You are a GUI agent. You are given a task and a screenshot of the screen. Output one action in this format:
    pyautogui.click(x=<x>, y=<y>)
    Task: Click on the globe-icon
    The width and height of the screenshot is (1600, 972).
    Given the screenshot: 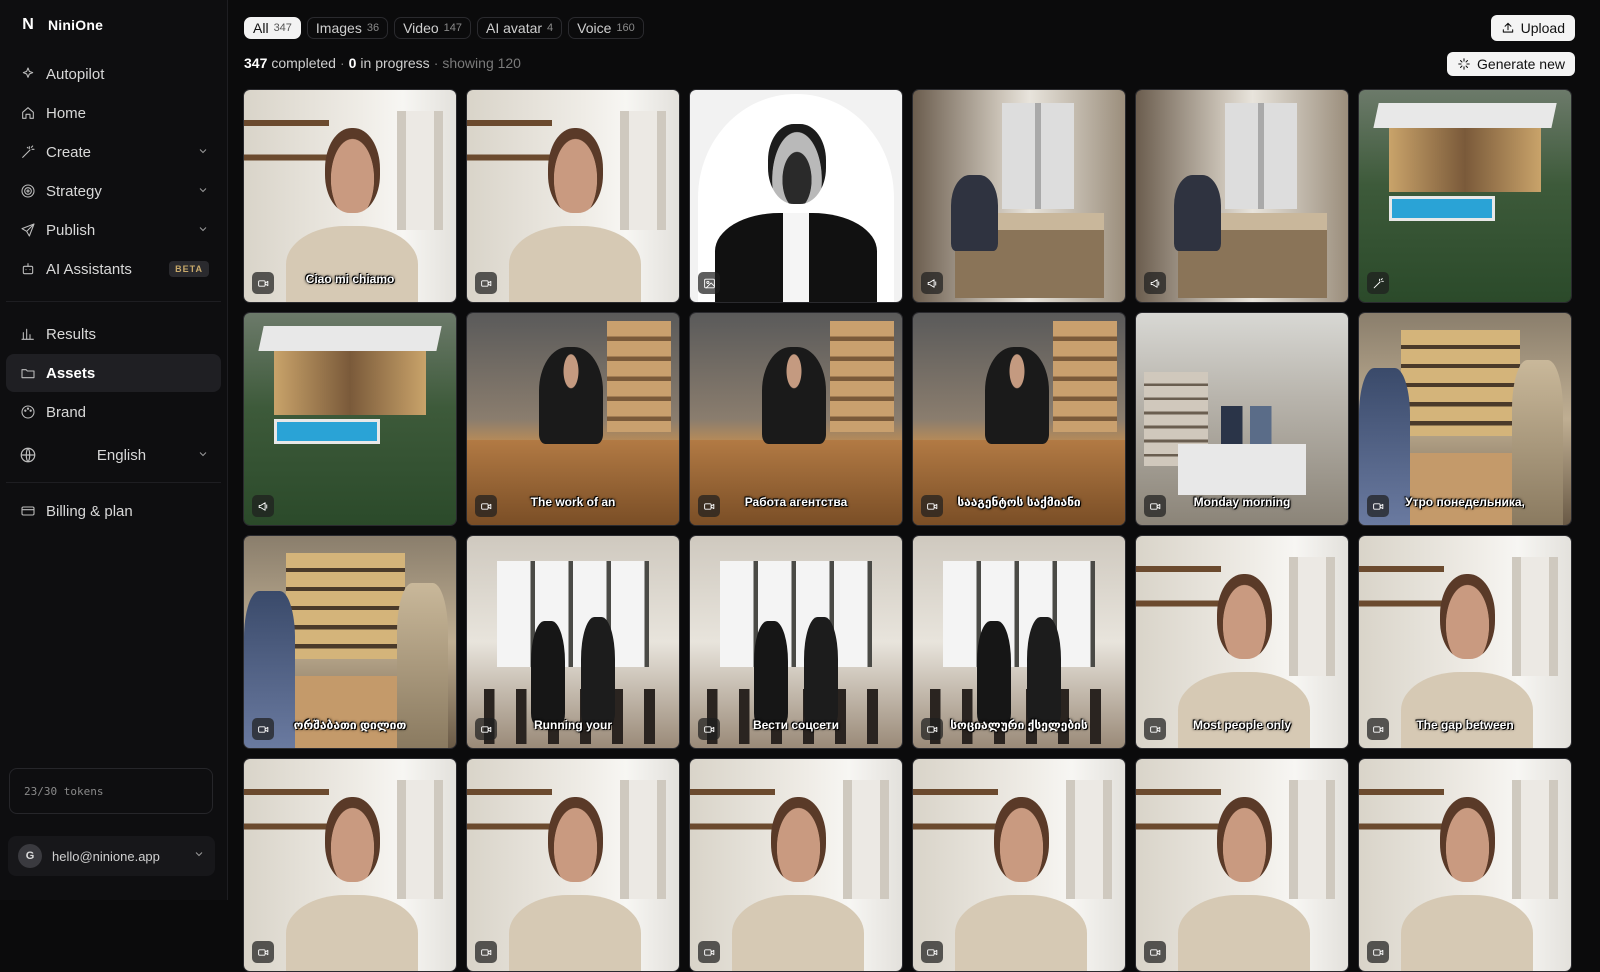 What is the action you would take?
    pyautogui.click(x=28, y=455)
    